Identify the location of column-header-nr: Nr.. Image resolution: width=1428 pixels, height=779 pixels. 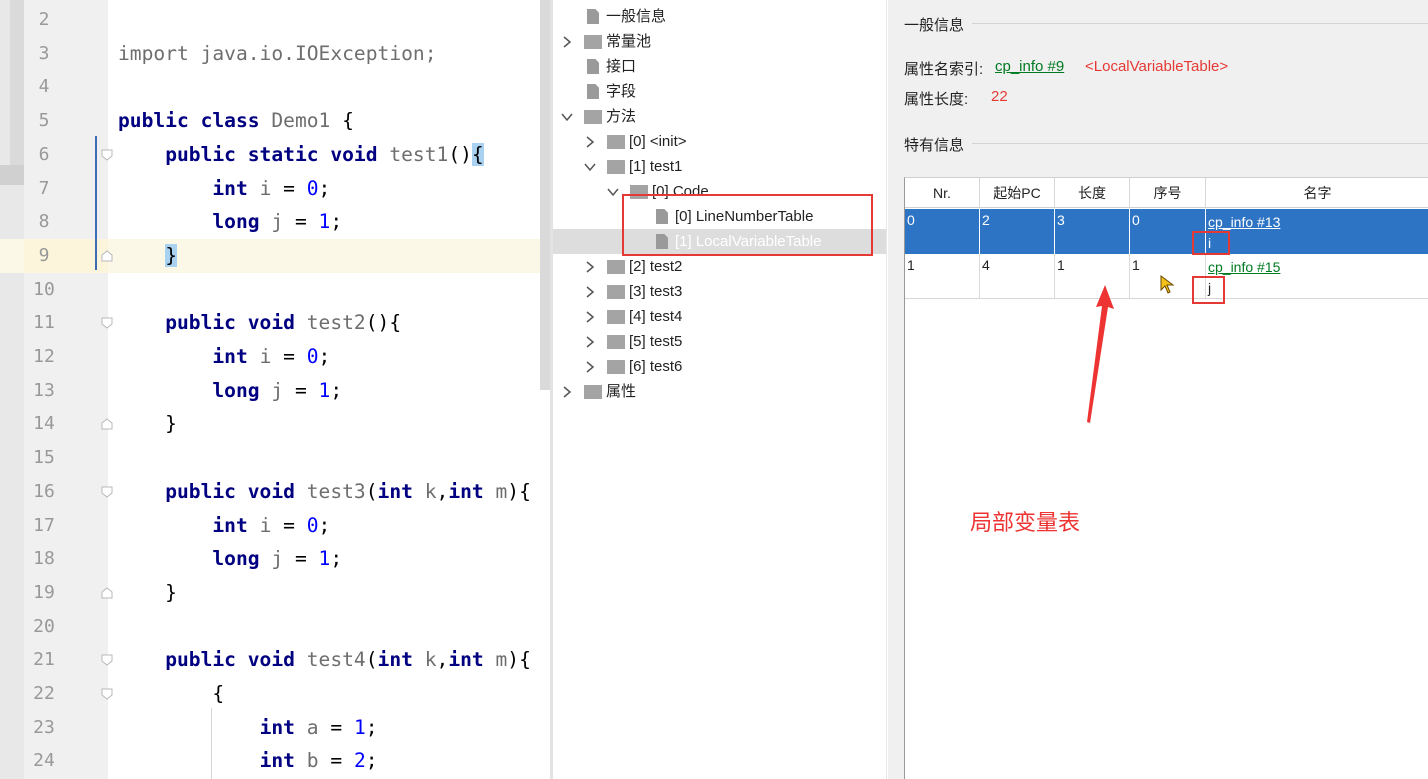
(942, 193).